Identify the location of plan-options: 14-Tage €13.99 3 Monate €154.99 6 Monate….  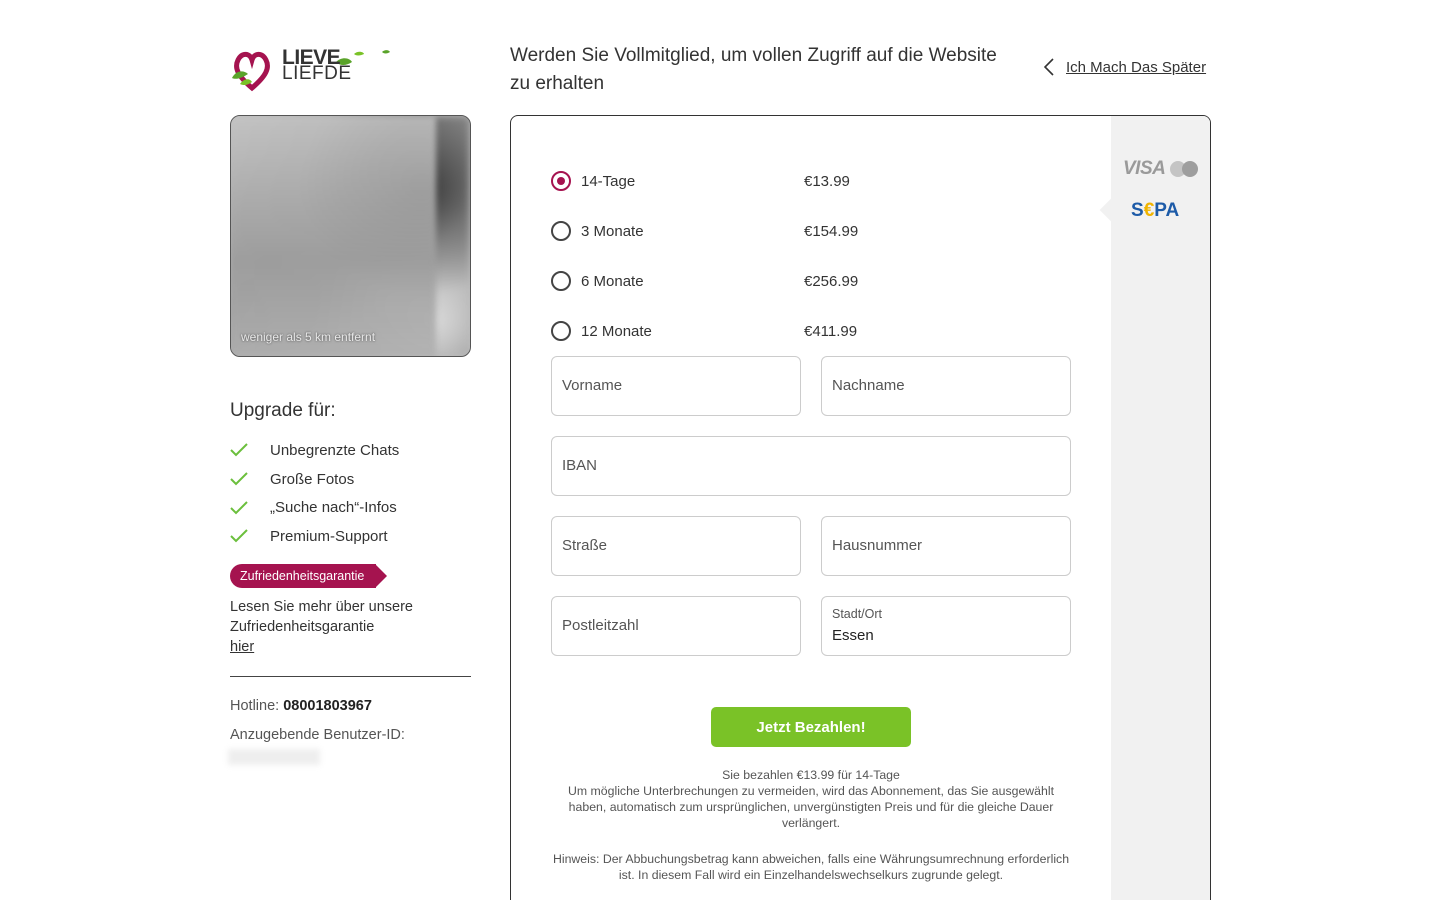
(811, 256).